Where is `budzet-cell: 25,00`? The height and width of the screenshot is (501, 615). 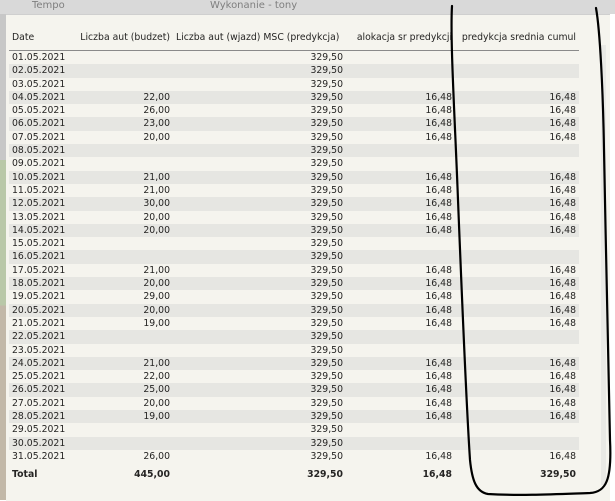 budzet-cell: 25,00 is located at coordinates (156, 390).